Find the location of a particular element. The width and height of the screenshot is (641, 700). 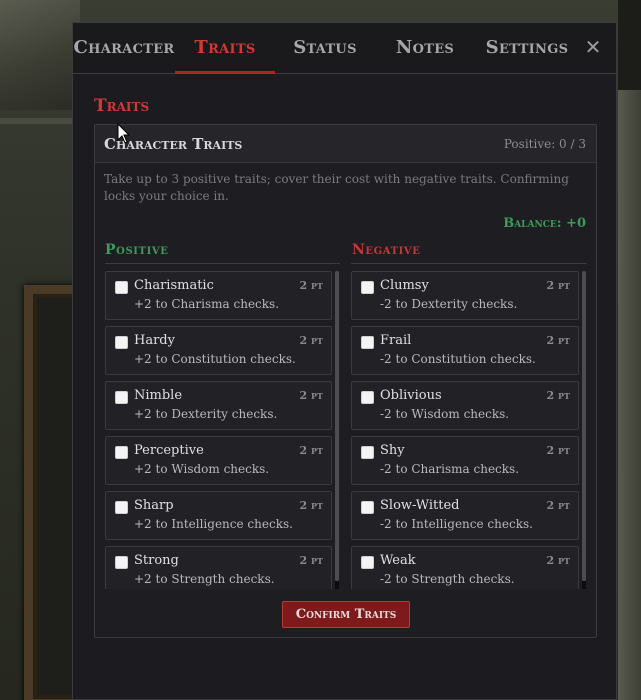

trait-option-nimble: Nimble 2 pt +2 to Dexterity checks. is located at coordinates (218, 405).